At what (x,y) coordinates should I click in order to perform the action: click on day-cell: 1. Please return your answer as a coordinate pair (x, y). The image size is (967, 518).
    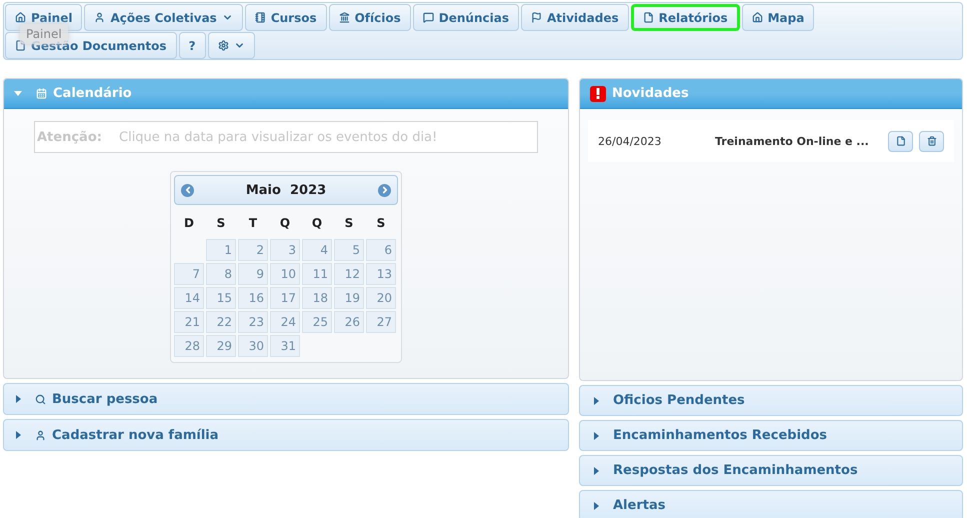
    Looking at the image, I should click on (221, 250).